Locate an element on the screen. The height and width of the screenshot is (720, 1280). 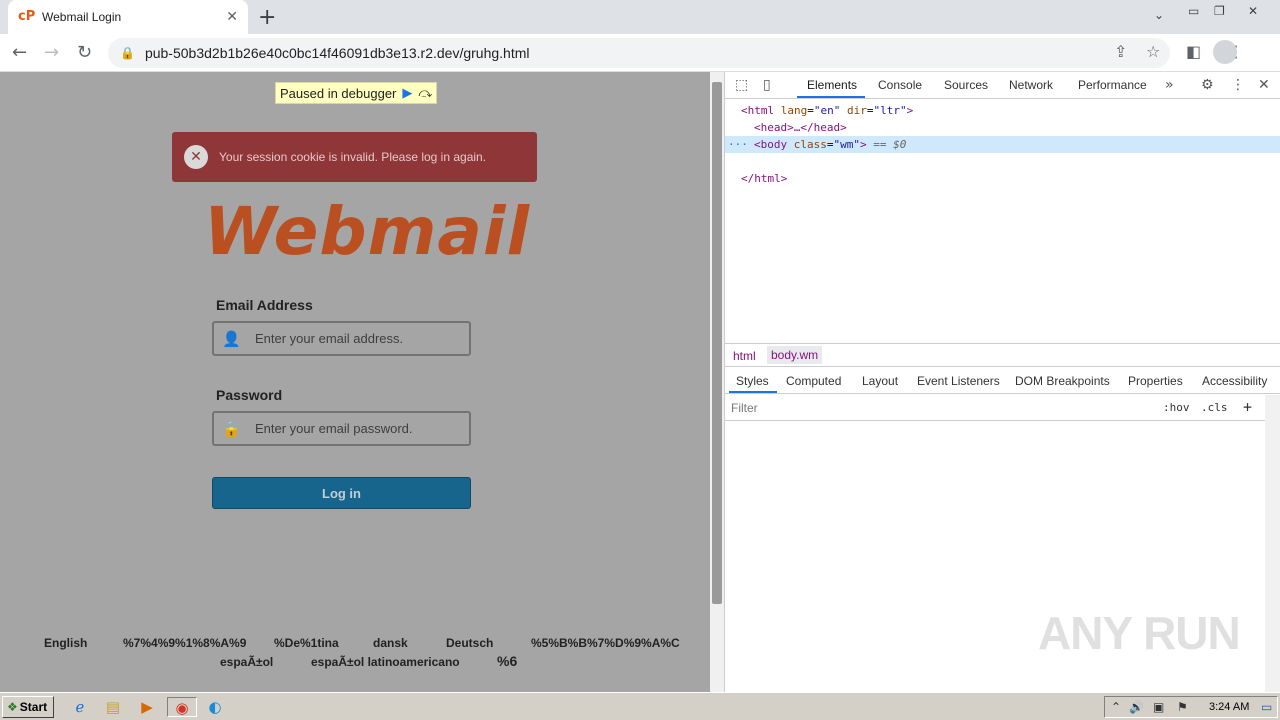
debugger-banner: Paused in debugger ▶ ⤼ is located at coordinates (356, 93).